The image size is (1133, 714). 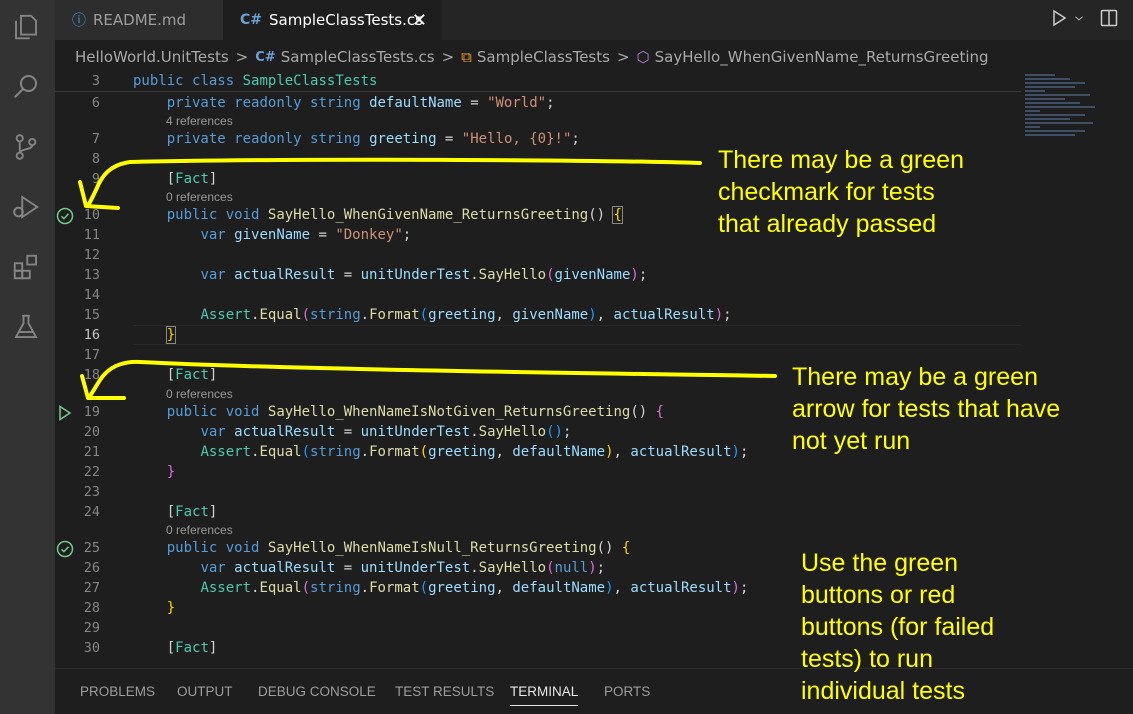 What do you see at coordinates (91, 235) in the screenshot?
I see `line-number: 11` at bounding box center [91, 235].